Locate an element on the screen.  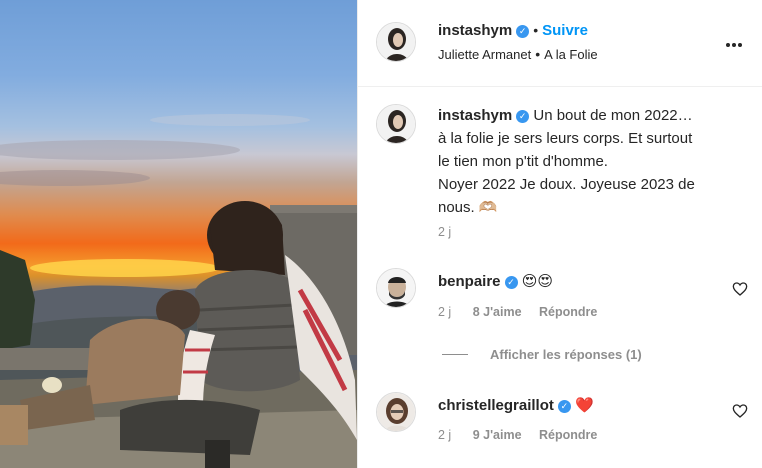
replies-divider-line is located at coordinates (455, 354).